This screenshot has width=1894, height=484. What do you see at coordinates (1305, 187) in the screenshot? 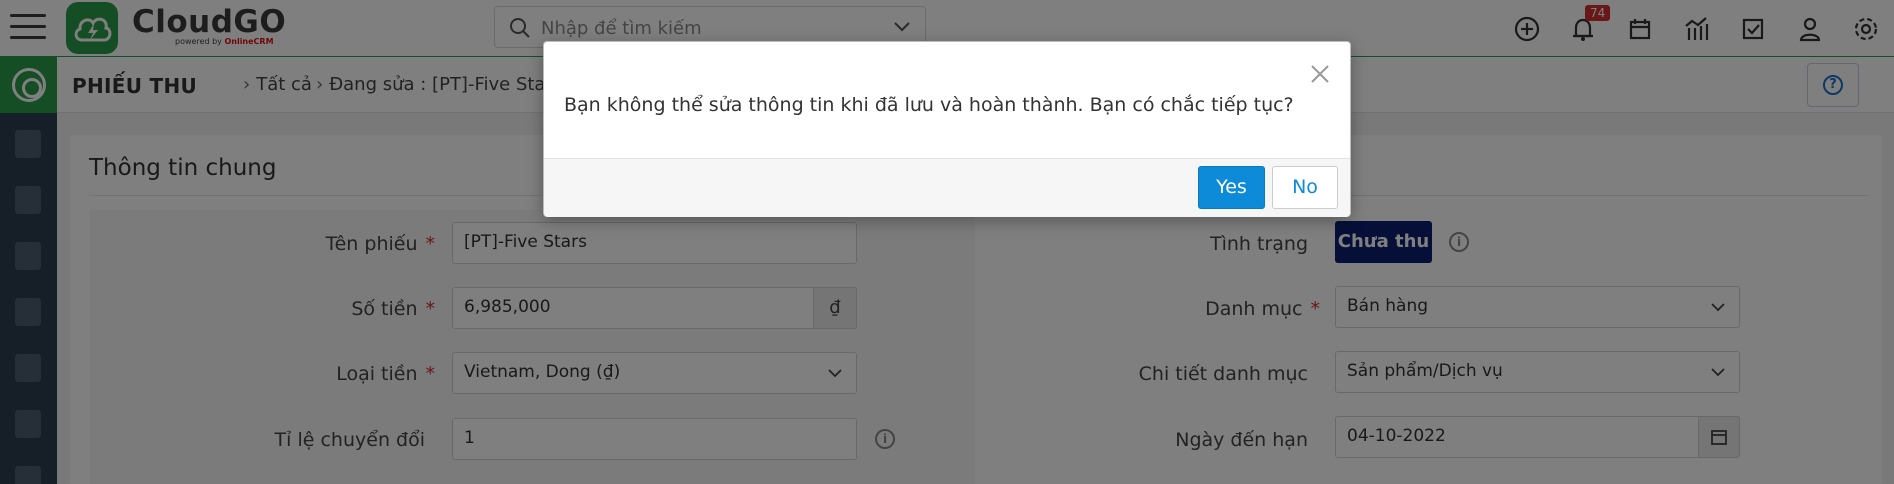
I see `no-button: No` at bounding box center [1305, 187].